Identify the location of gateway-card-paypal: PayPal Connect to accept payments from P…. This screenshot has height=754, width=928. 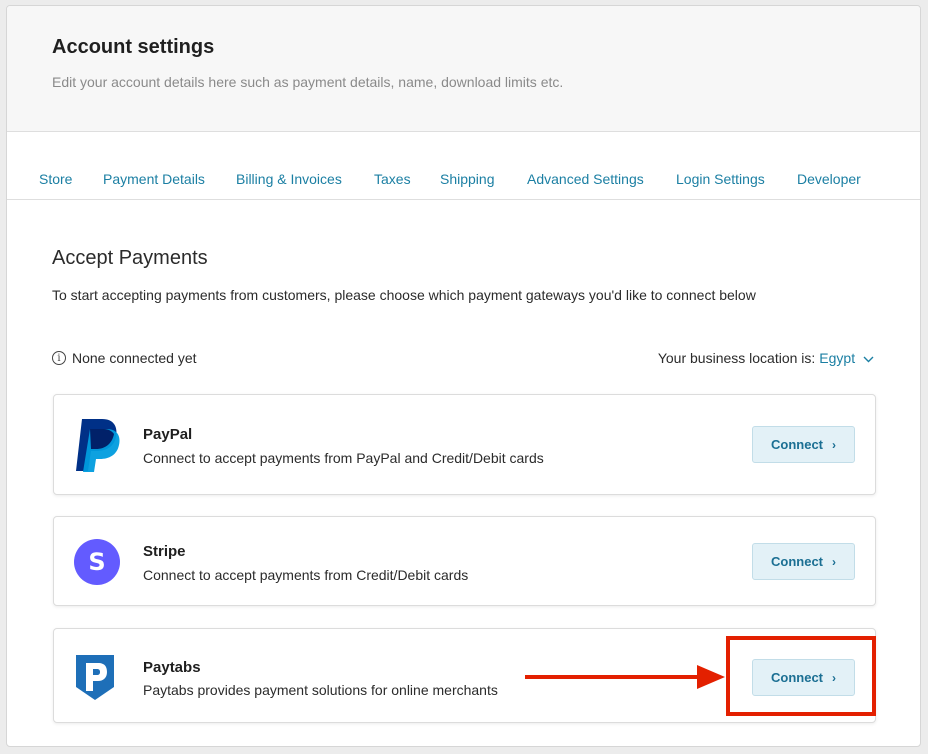
(464, 444).